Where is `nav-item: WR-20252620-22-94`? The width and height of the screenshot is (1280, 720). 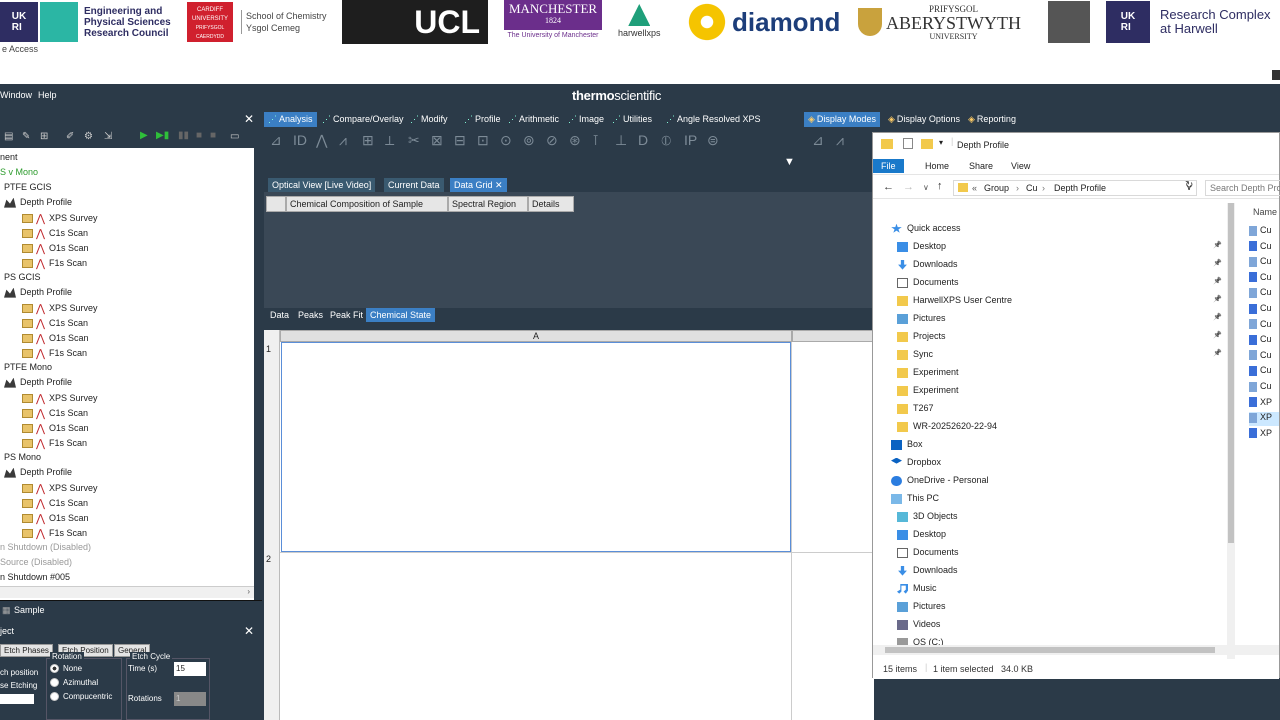 nav-item: WR-20252620-22-94 is located at coordinates (947, 426).